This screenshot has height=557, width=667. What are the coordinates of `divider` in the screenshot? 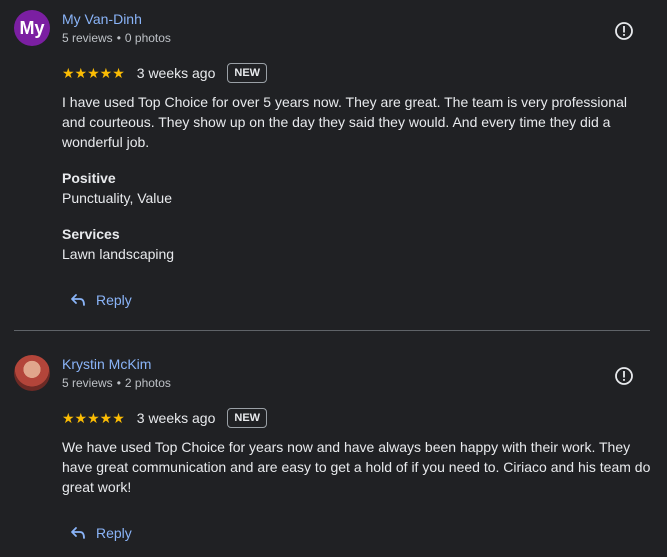 It's located at (332, 330).